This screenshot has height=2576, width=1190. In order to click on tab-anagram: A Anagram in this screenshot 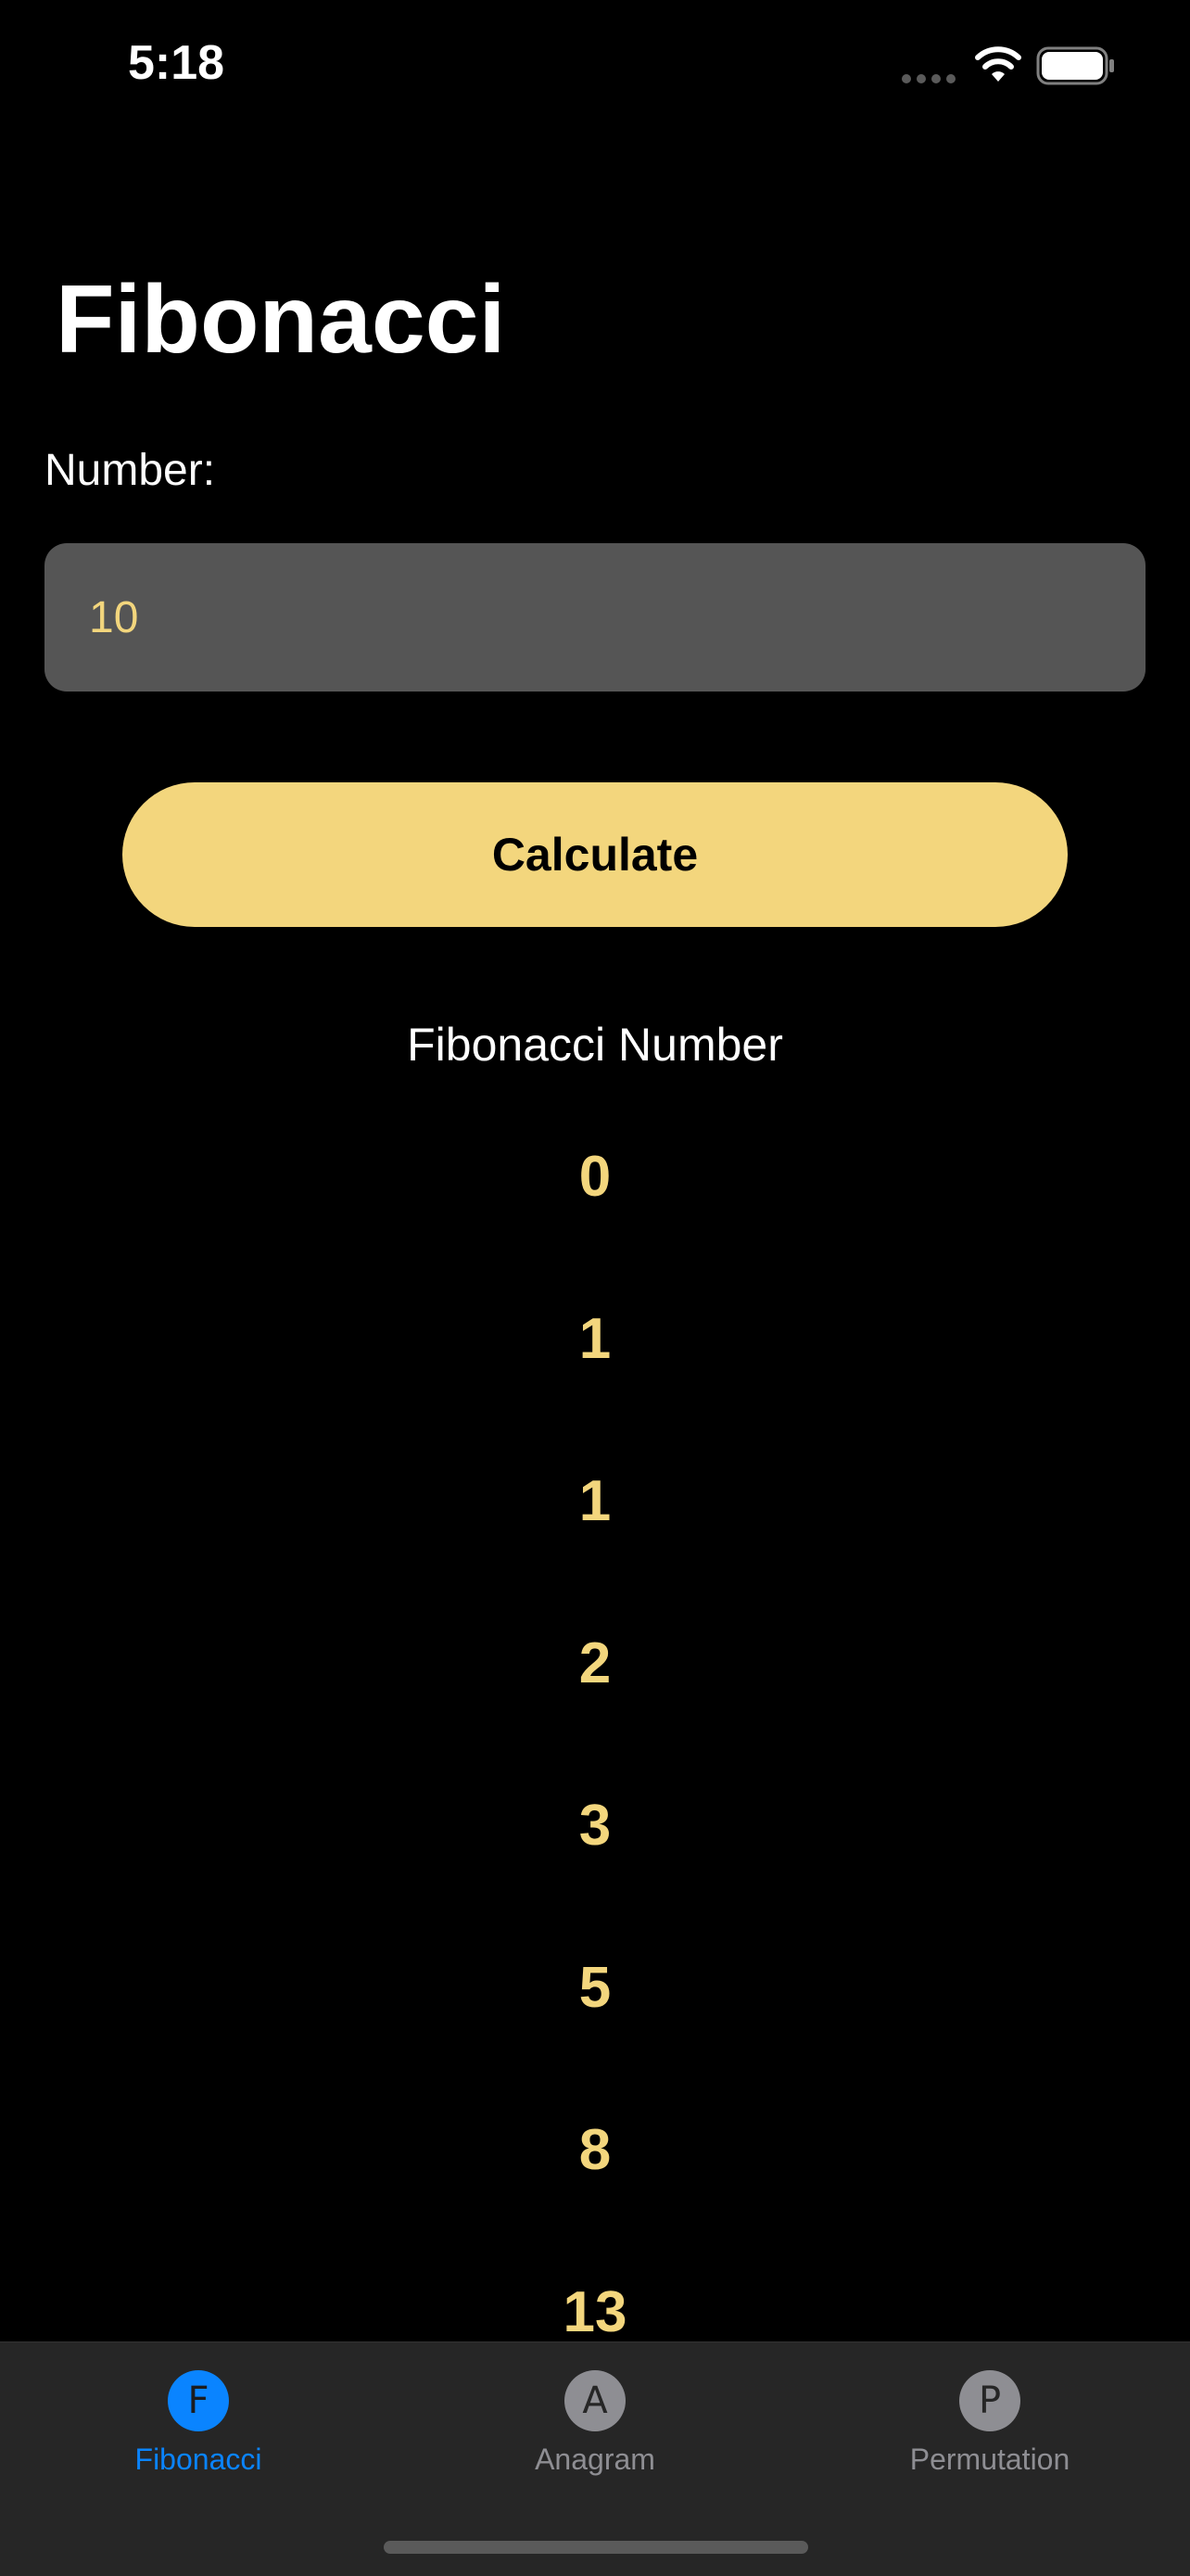, I will do `click(595, 2435)`.